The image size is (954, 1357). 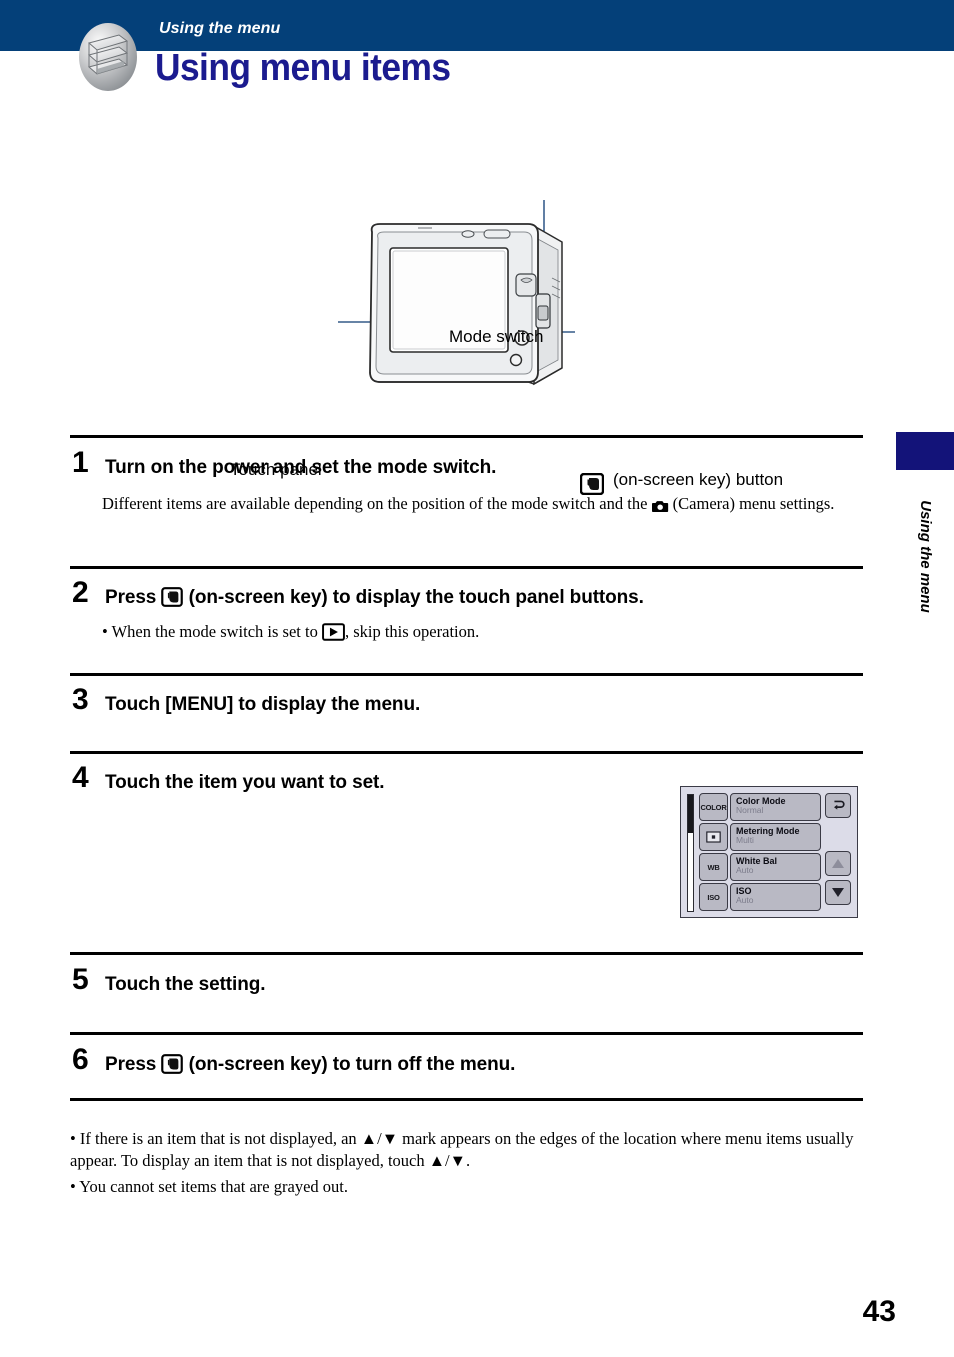 What do you see at coordinates (751, 503) in the screenshot?
I see `step-body-1-text-b: (Camera) menu settings.` at bounding box center [751, 503].